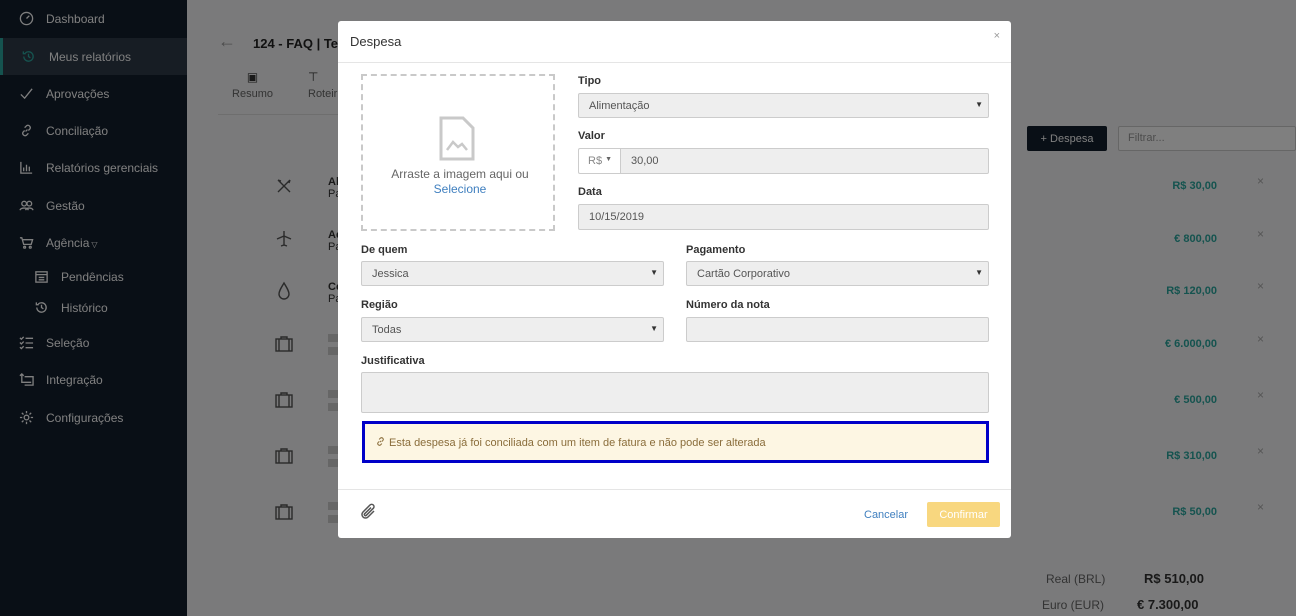 Image resolution: width=1296 pixels, height=616 pixels. What do you see at coordinates (460, 189) in the screenshot?
I see `select-file-link: Selecione` at bounding box center [460, 189].